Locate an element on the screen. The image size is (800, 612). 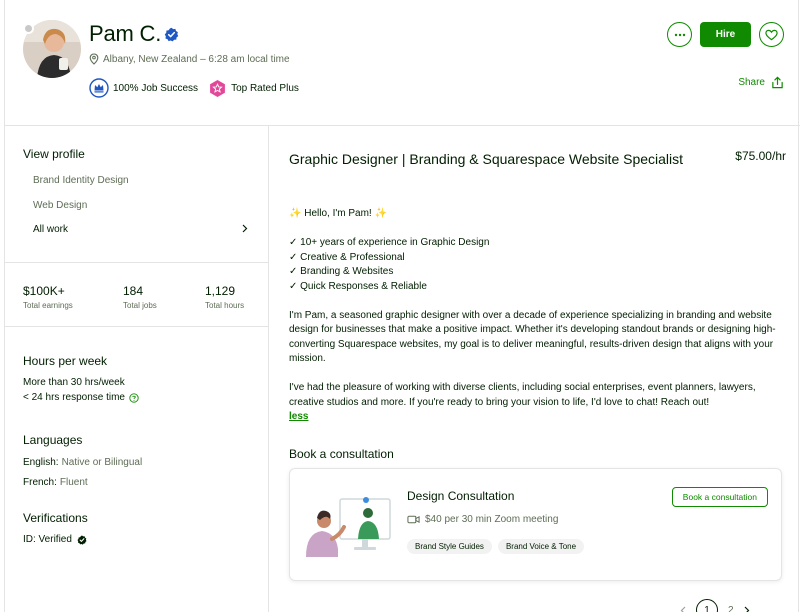
verifications-heading: Verifications is located at coordinates (55, 518).